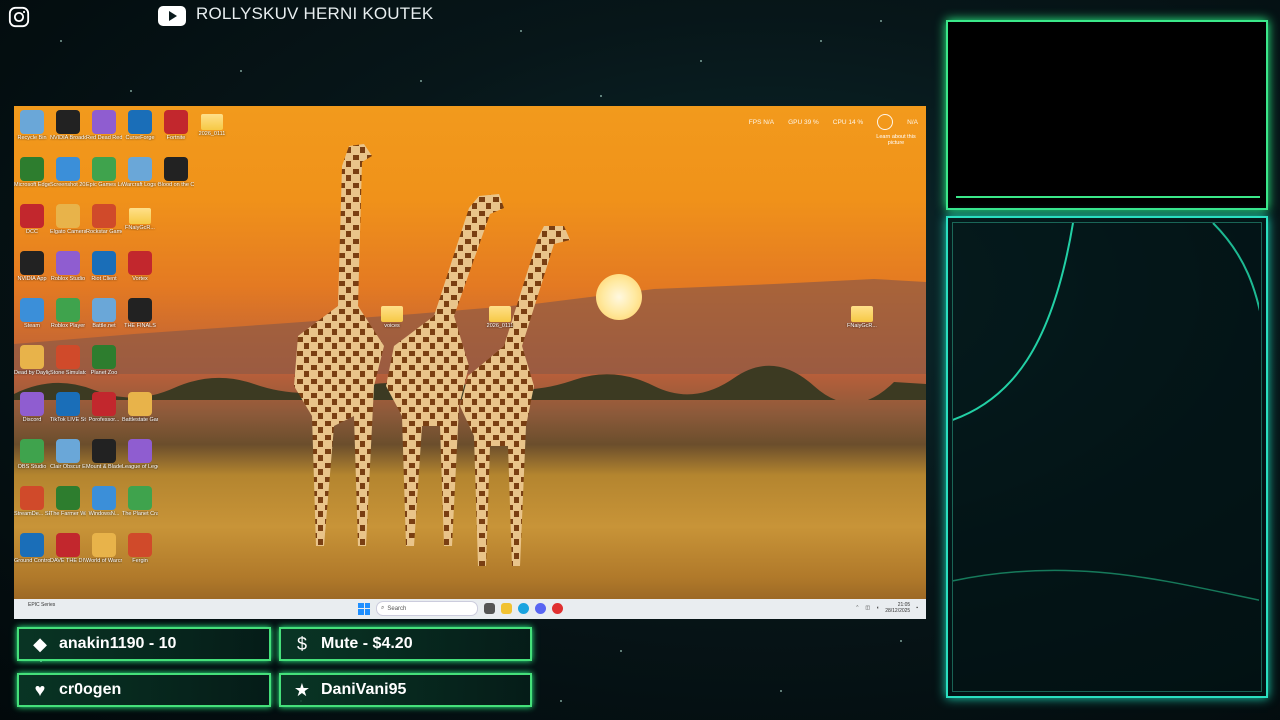  What do you see at coordinates (32, 407) in the screenshot?
I see `desktop-icon: Discord` at bounding box center [32, 407].